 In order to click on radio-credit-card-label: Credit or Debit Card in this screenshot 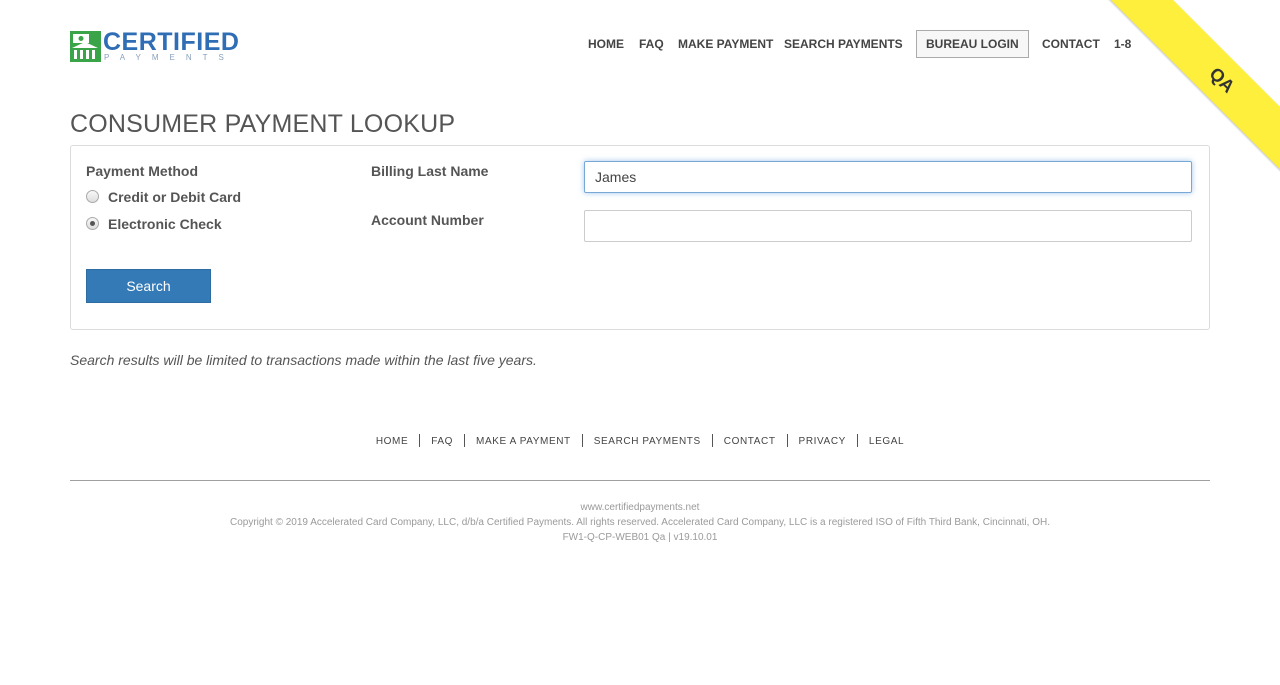, I will do `click(175, 197)`.